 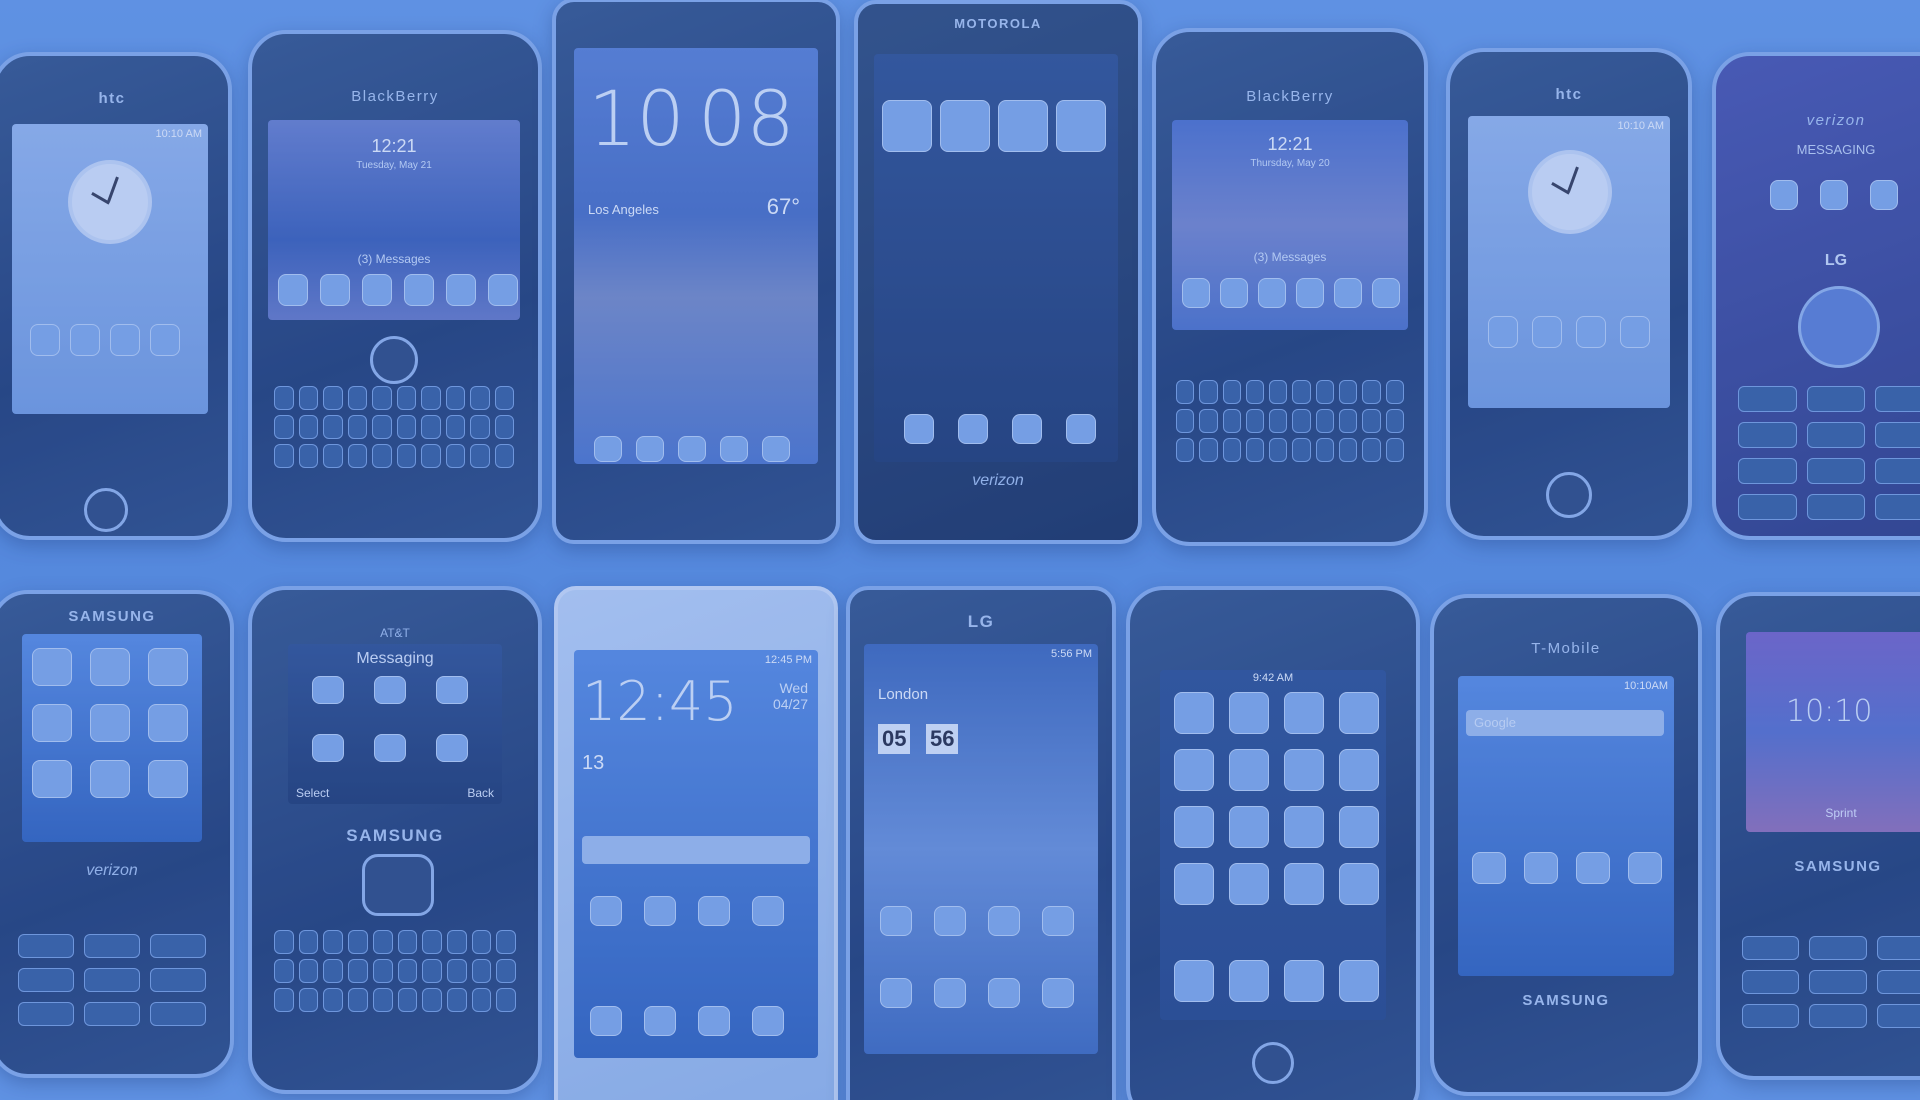 What do you see at coordinates (998, 23) in the screenshot?
I see `phone-brand: MOTOROLA` at bounding box center [998, 23].